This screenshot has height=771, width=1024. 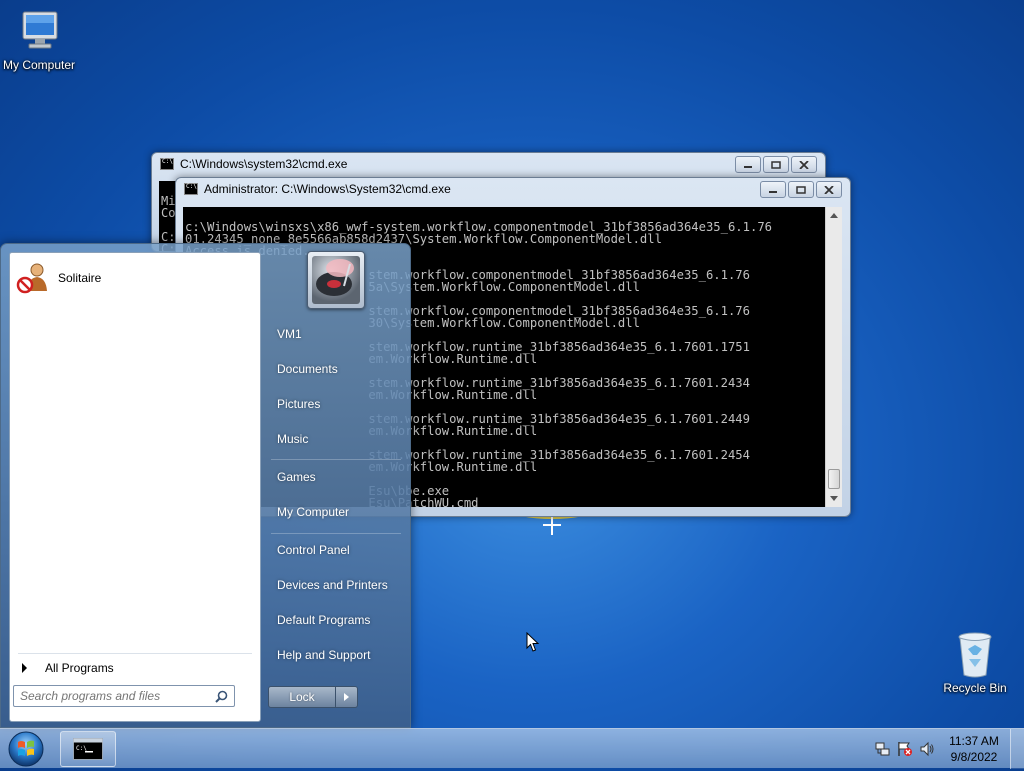 I want to click on desktop-icon-label: Recycle Bin, so click(x=975, y=688).